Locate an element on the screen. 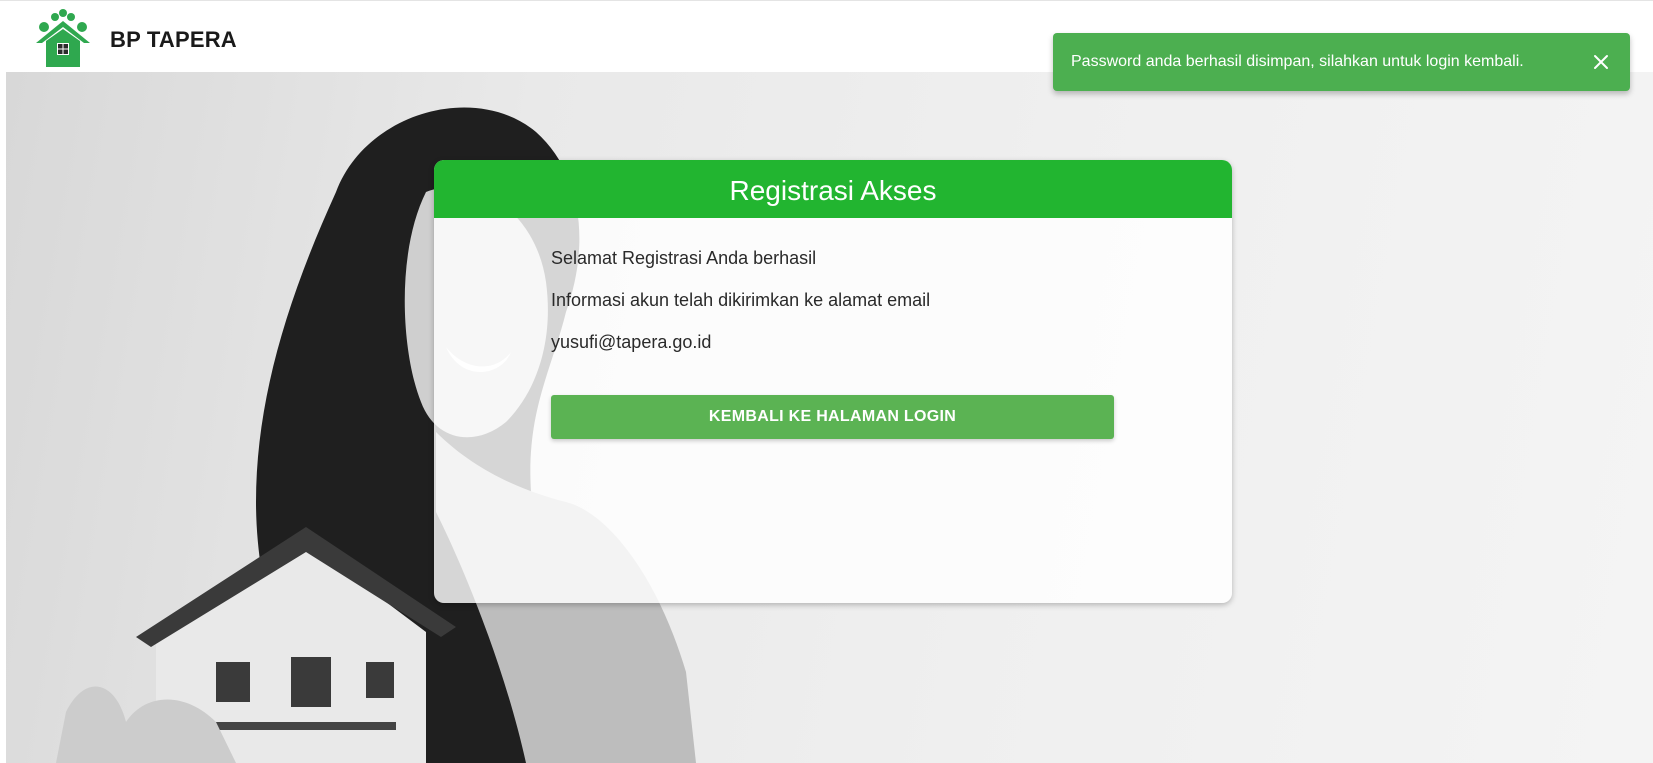  success-message: Selamat Registrasi Anda berhasil is located at coordinates (684, 258).